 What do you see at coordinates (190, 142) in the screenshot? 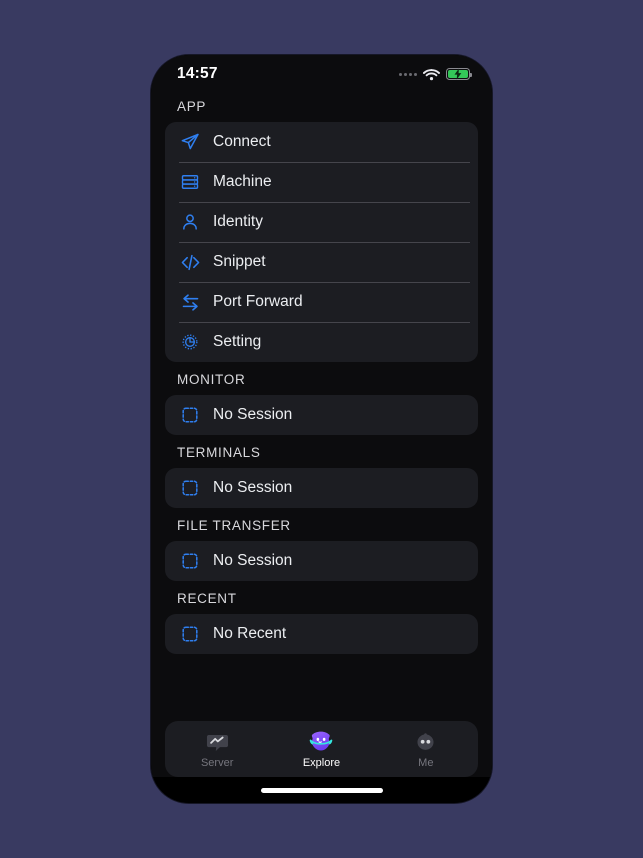
I see `paper-plane-icon` at bounding box center [190, 142].